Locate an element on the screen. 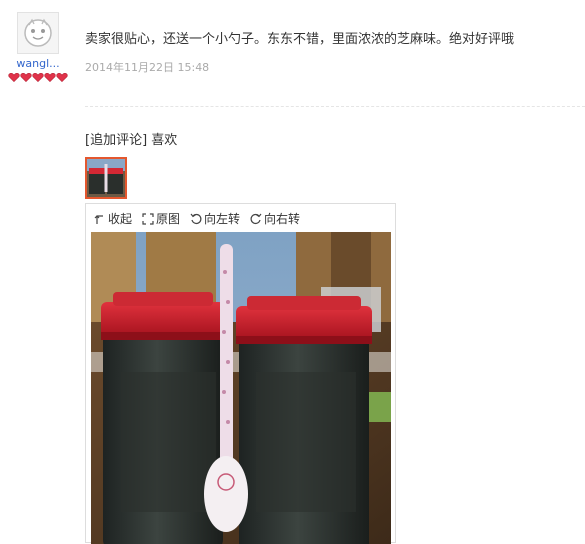 This screenshot has width=585, height=544. collapse-label: 收起 is located at coordinates (120, 219).